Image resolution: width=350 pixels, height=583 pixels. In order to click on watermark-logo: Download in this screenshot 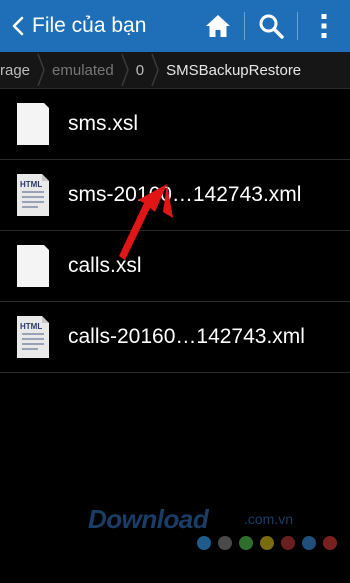, I will do `click(148, 519)`.